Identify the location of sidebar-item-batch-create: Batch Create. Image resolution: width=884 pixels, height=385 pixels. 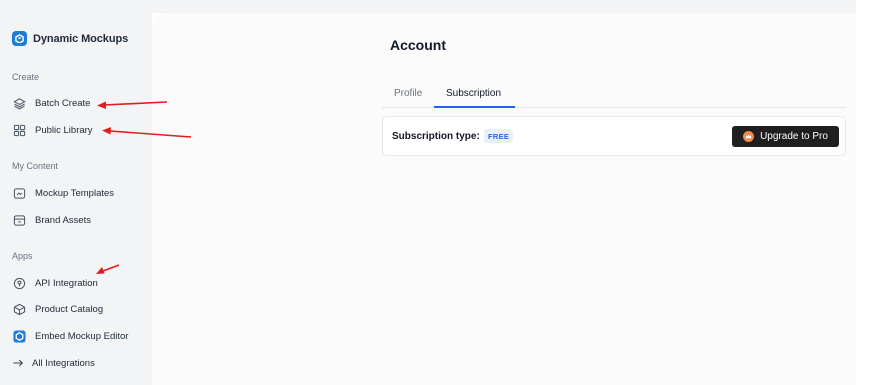
(51, 103).